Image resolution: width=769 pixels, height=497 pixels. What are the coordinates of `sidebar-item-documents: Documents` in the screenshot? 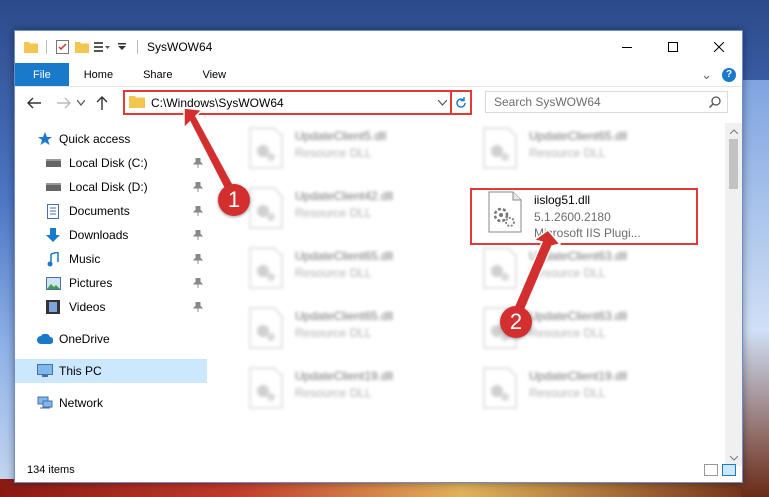 It's located at (111, 211).